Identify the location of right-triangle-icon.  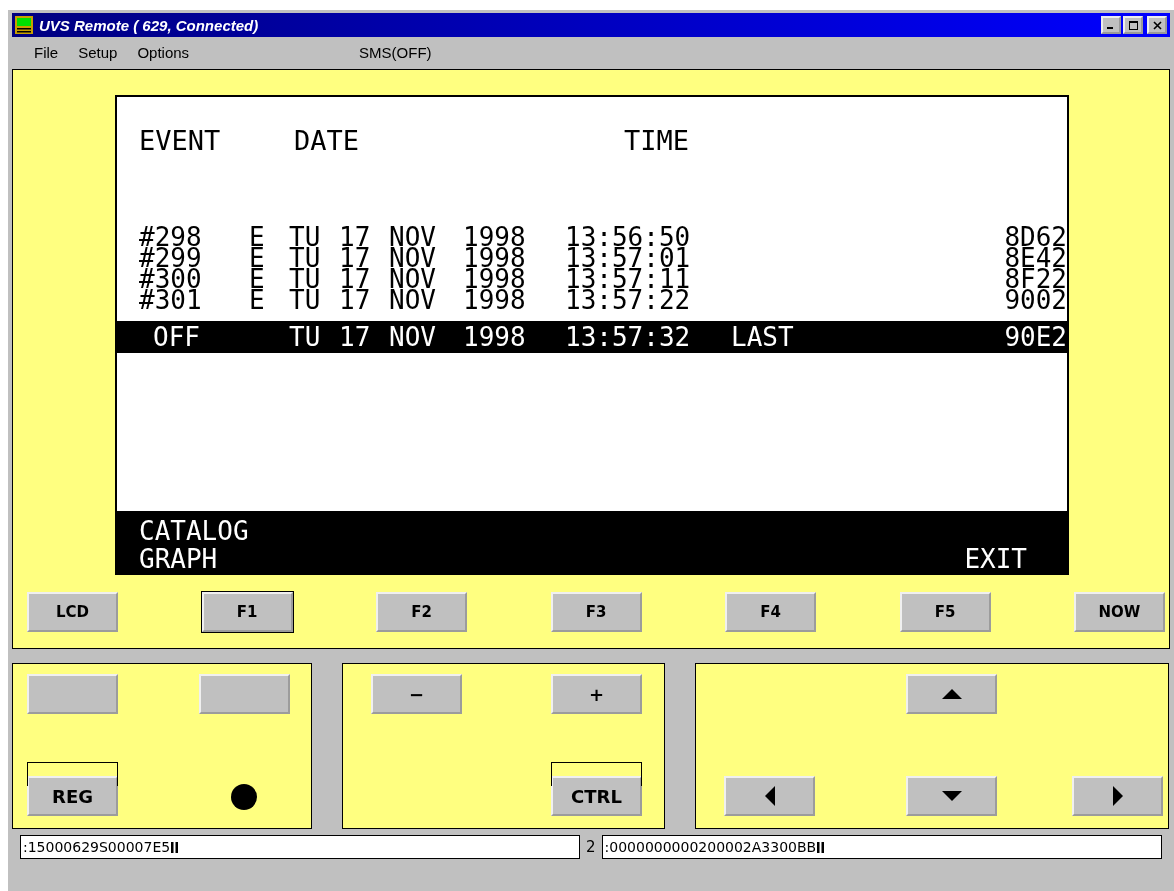
(1117, 796).